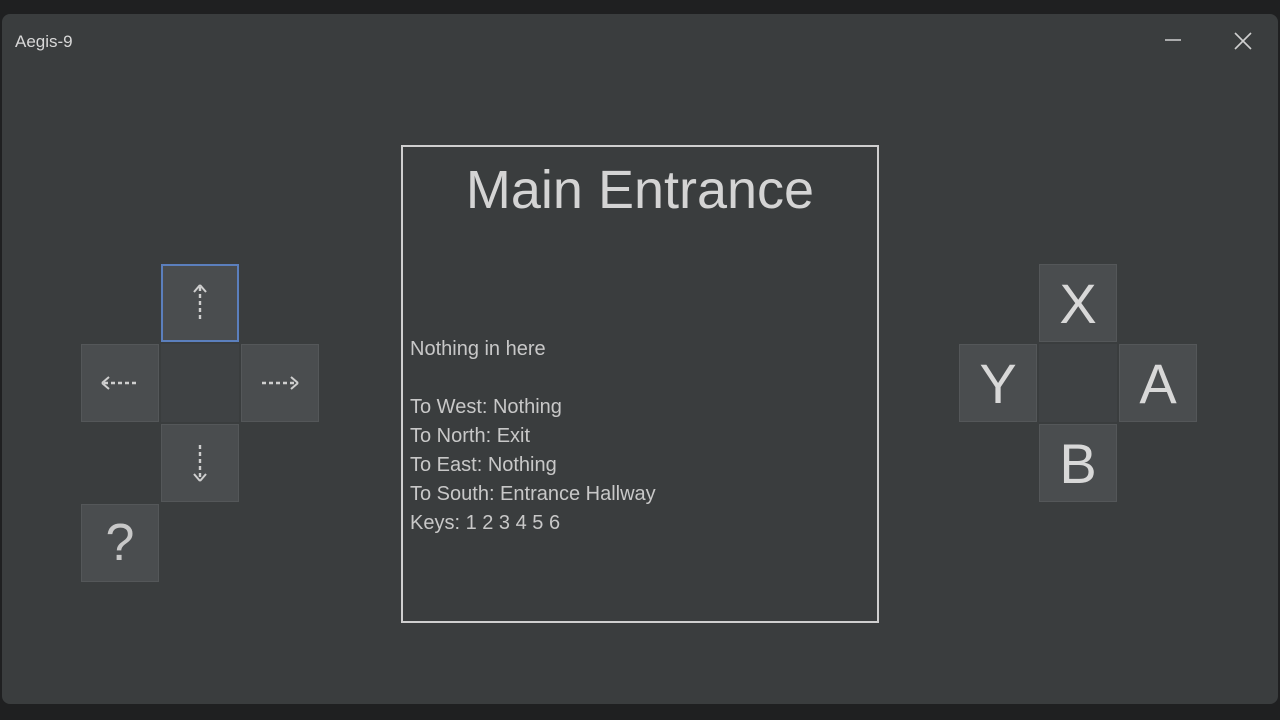 Image resolution: width=1280 pixels, height=720 pixels. I want to click on arrow-down-icon, so click(200, 463).